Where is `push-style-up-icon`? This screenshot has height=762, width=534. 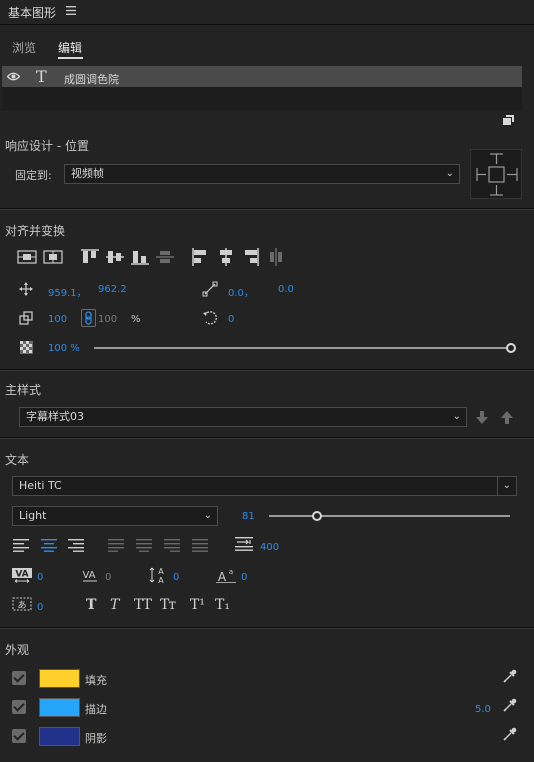
push-style-up-icon is located at coordinates (507, 417).